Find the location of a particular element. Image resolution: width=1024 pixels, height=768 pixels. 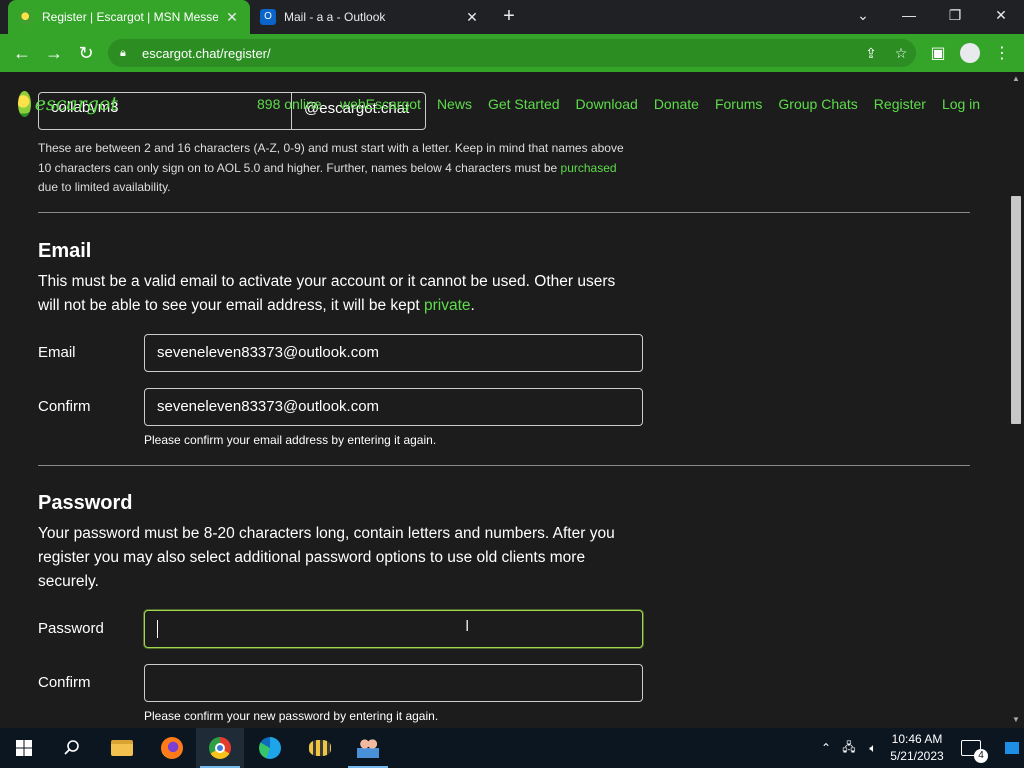

edge-icon is located at coordinates (270, 748).